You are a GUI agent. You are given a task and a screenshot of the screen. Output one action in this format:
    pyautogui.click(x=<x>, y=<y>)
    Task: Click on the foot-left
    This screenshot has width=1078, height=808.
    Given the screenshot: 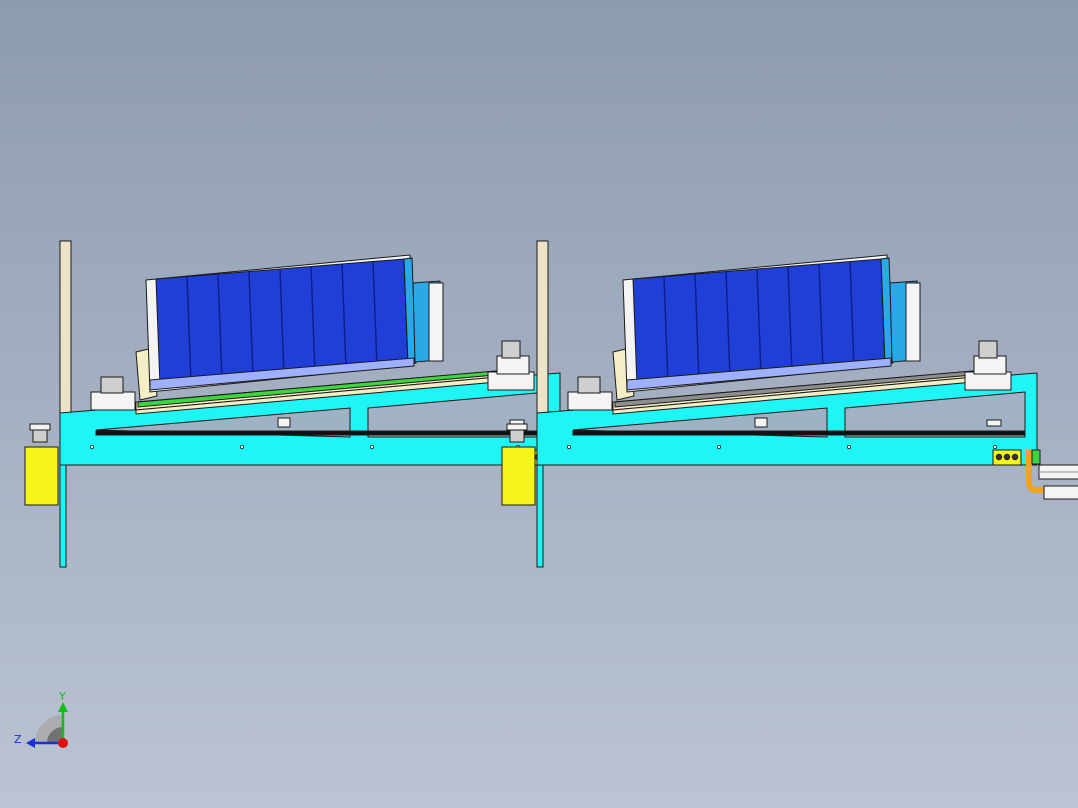 What is the action you would take?
    pyautogui.click(x=1060, y=492)
    